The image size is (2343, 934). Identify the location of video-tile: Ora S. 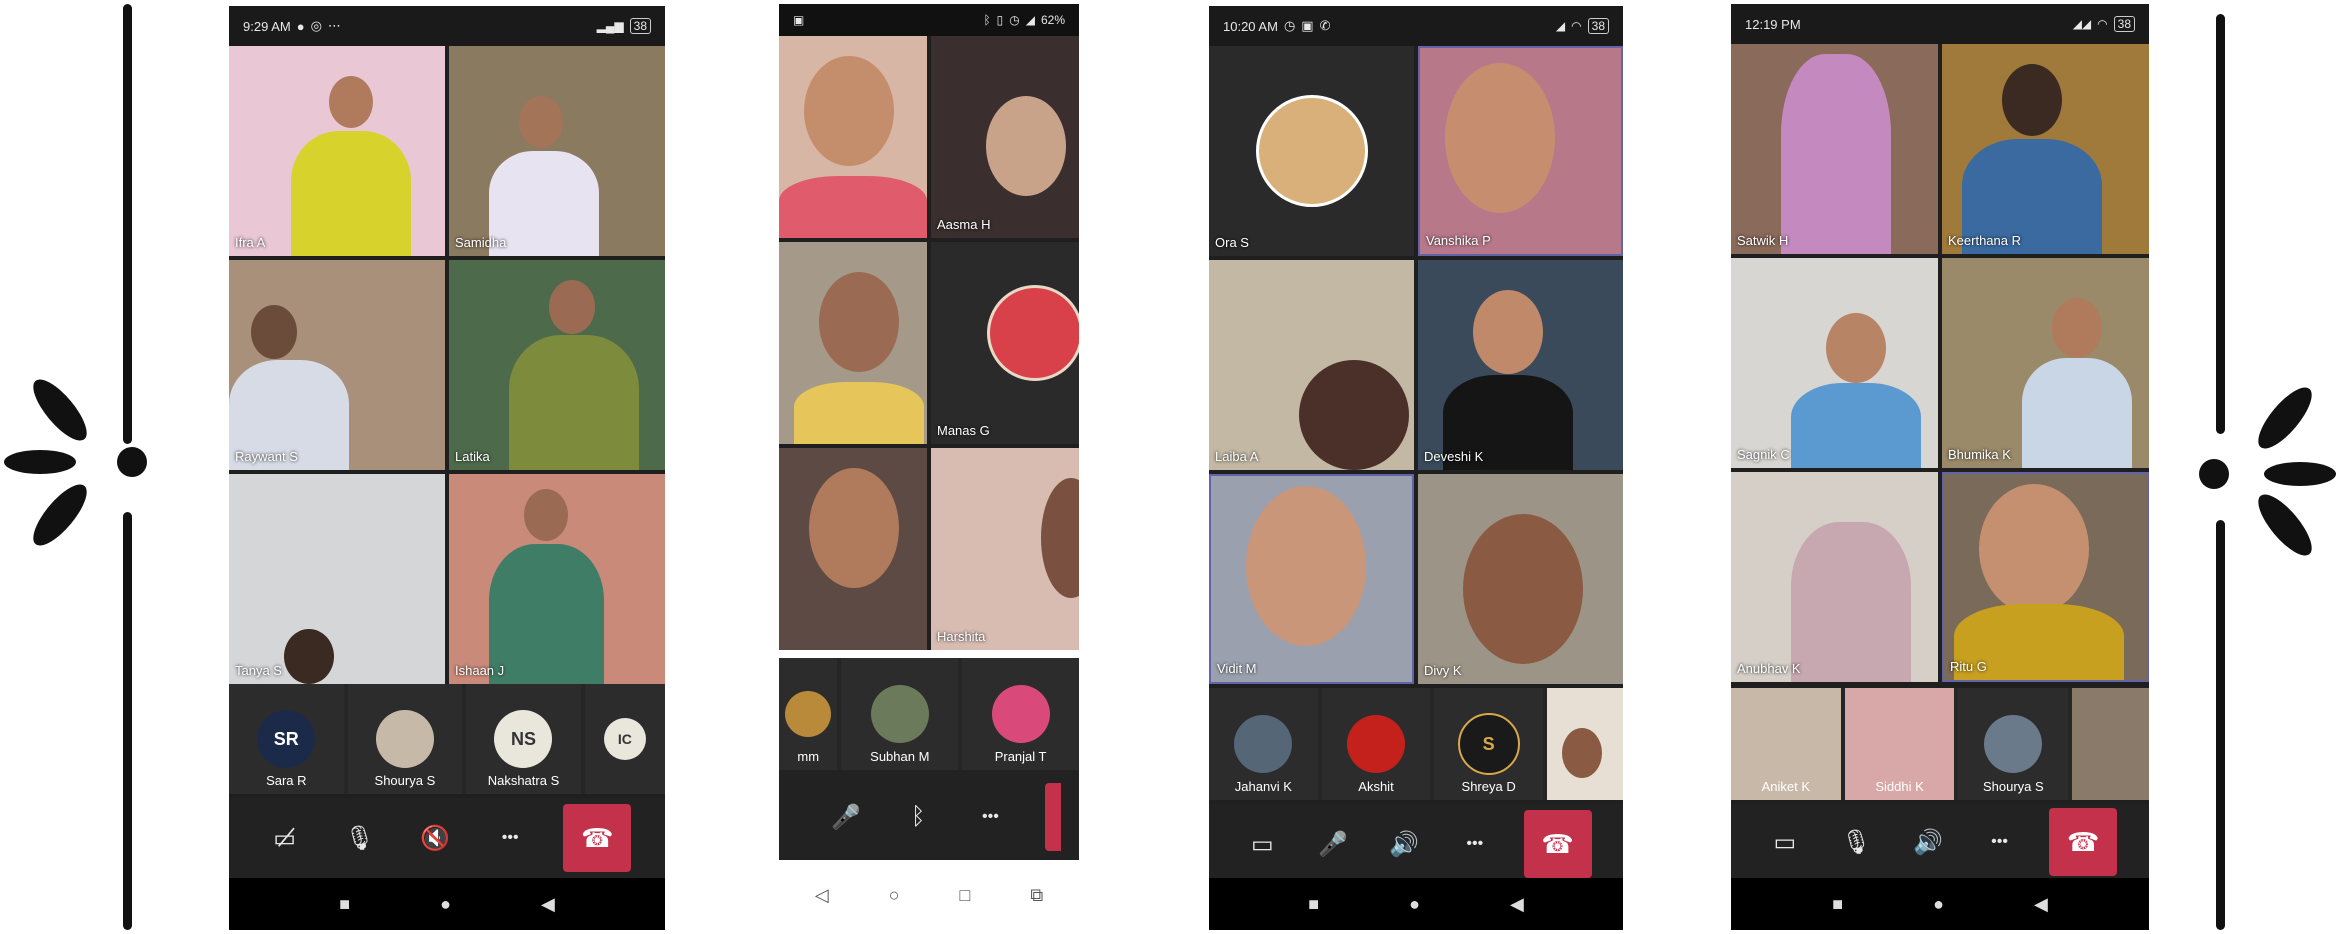
(1311, 151).